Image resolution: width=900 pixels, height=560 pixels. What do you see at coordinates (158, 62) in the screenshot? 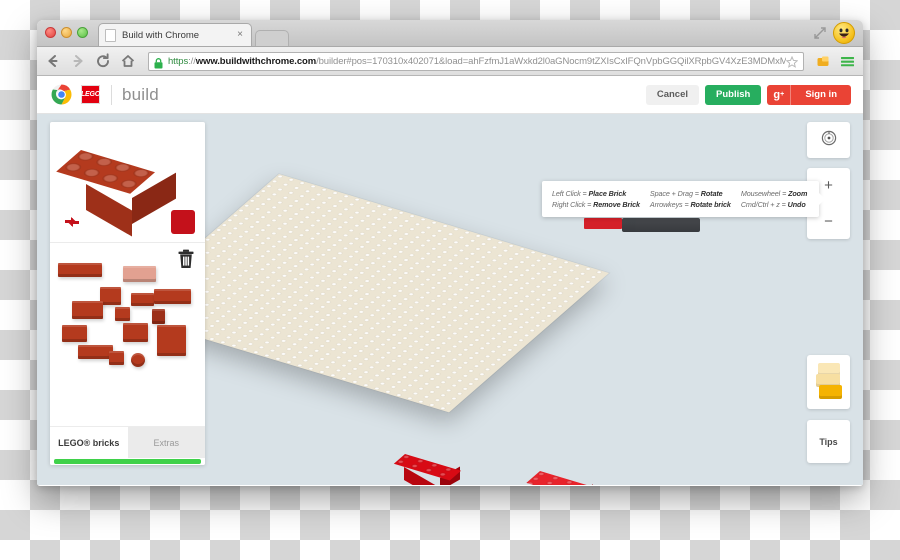
I see `lock-icon` at bounding box center [158, 62].